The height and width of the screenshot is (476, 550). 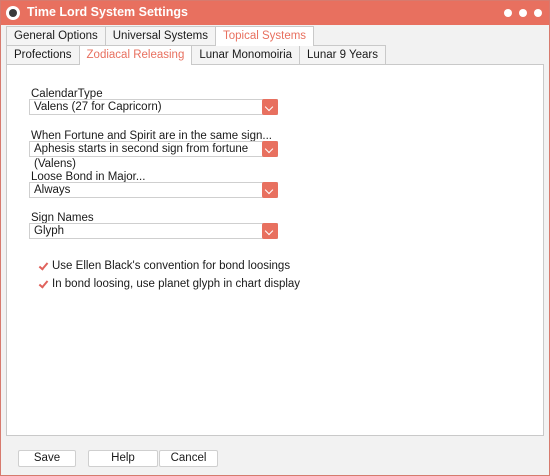 What do you see at coordinates (47, 458) in the screenshot?
I see `save-button: Save` at bounding box center [47, 458].